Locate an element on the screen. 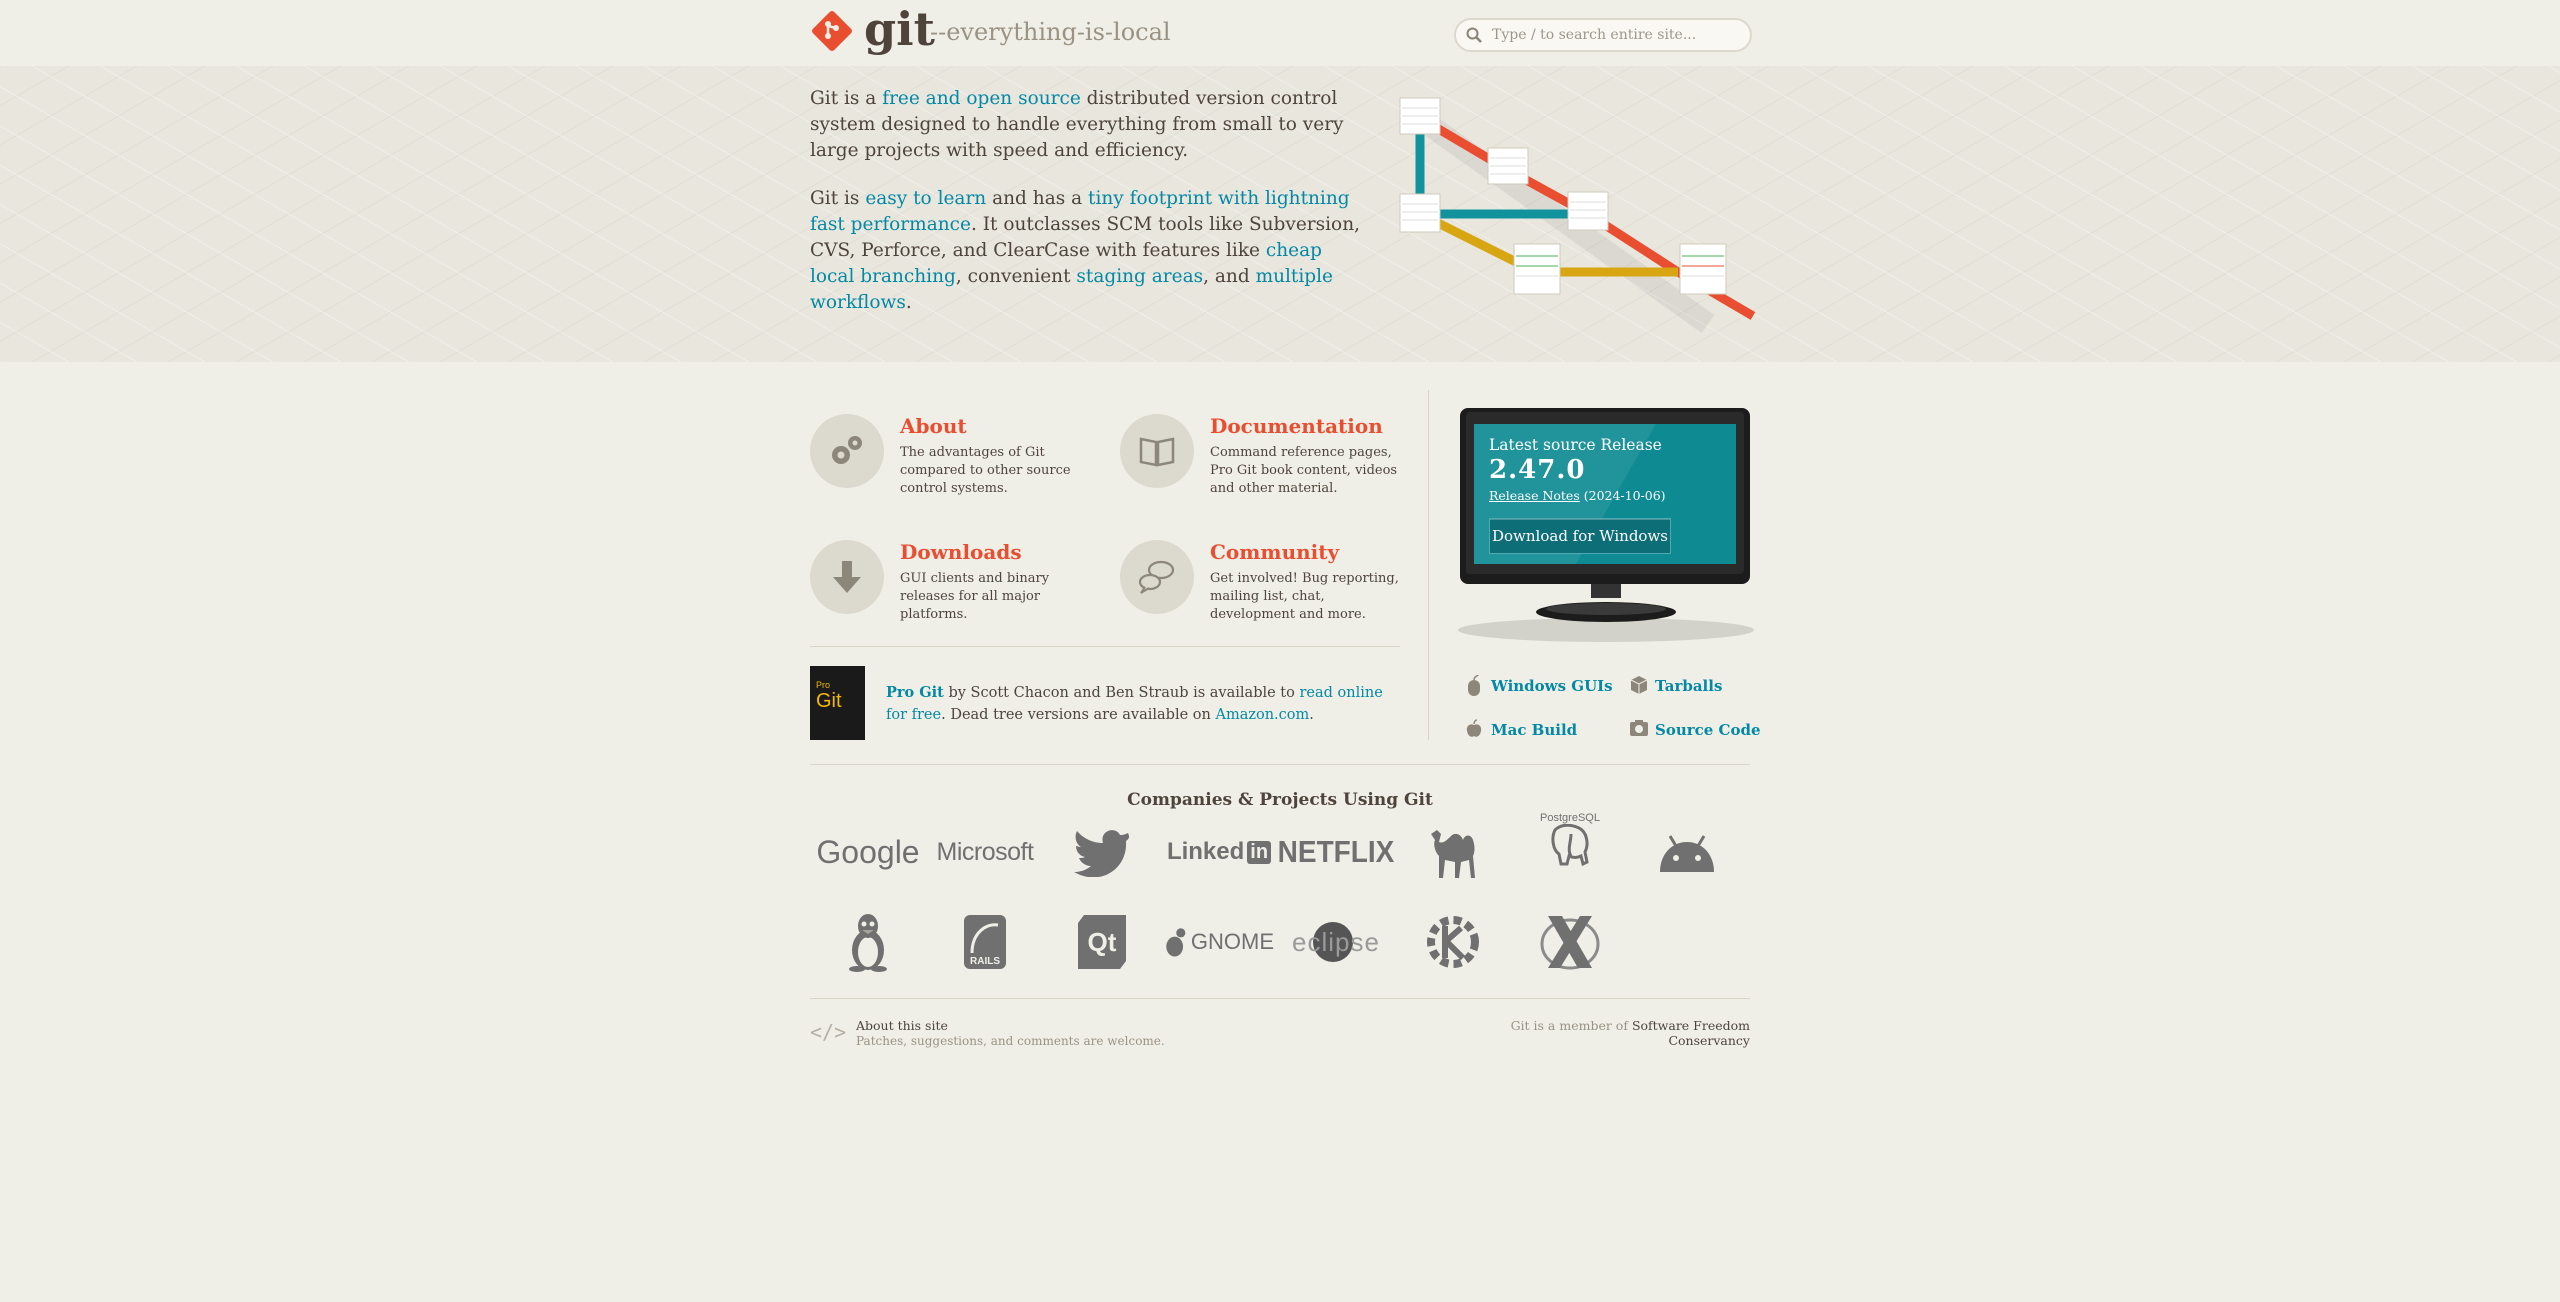 The width and height of the screenshot is (2560, 1302). rails-wordmark: RAILS is located at coordinates (985, 961).